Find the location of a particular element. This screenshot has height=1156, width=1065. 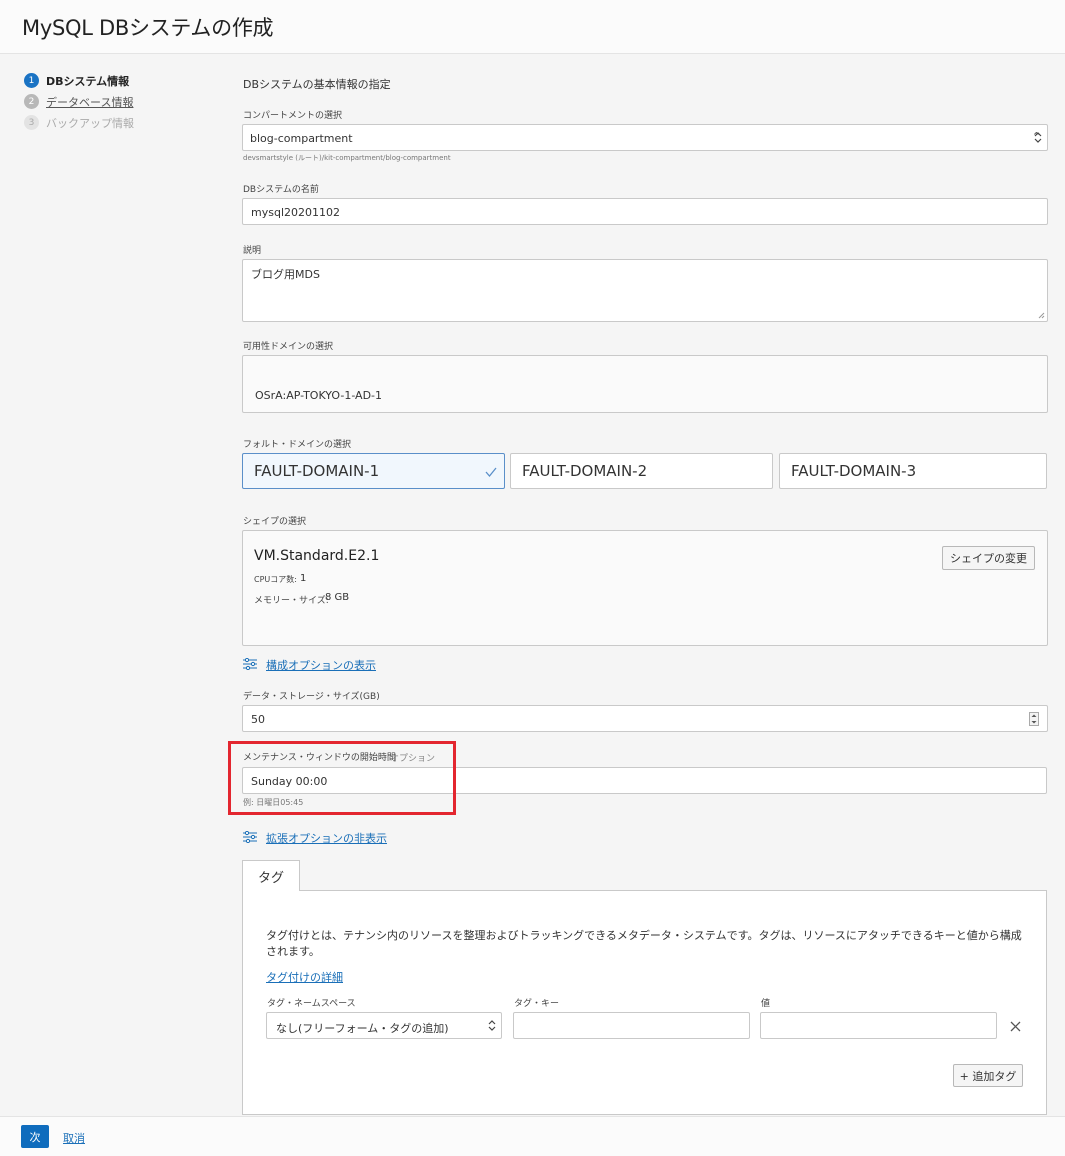

step-backup-info: 3 バックアップ情報 is located at coordinates (79, 122).